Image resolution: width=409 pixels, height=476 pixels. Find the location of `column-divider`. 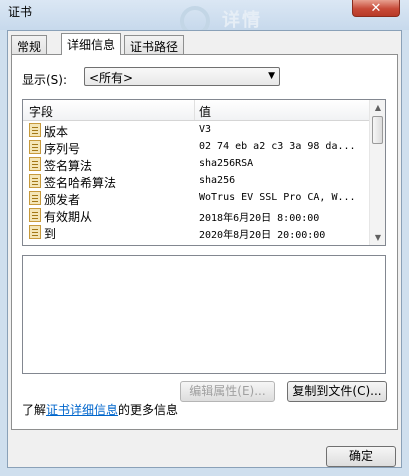

column-divider is located at coordinates (194, 110).